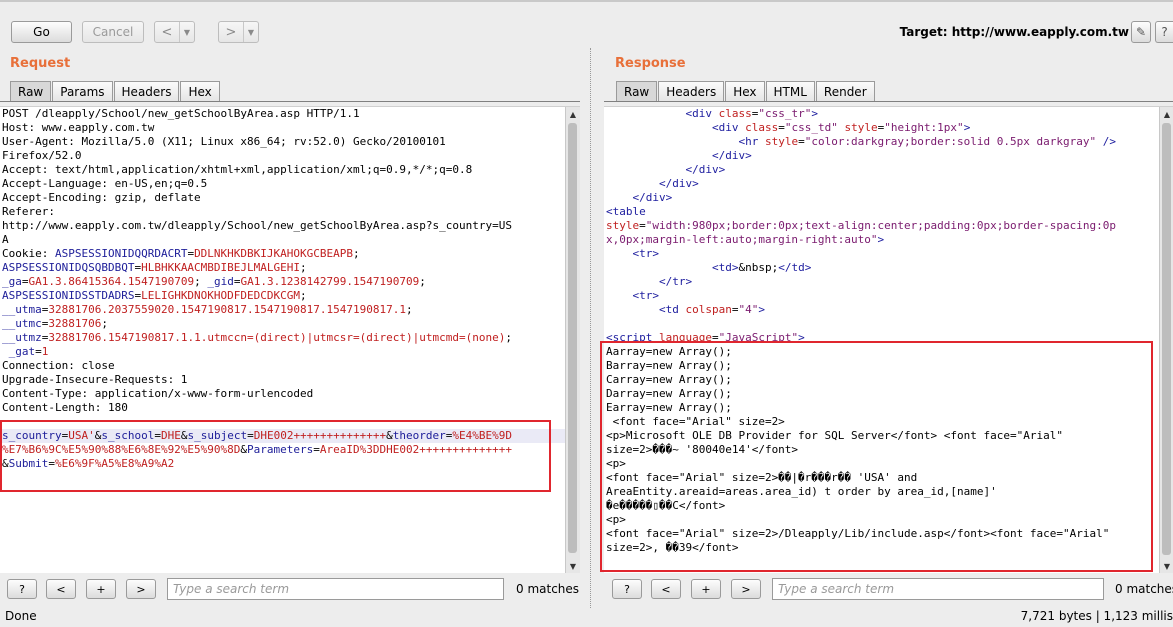  I want to click on response-line: </tr>, so click(861, 282).